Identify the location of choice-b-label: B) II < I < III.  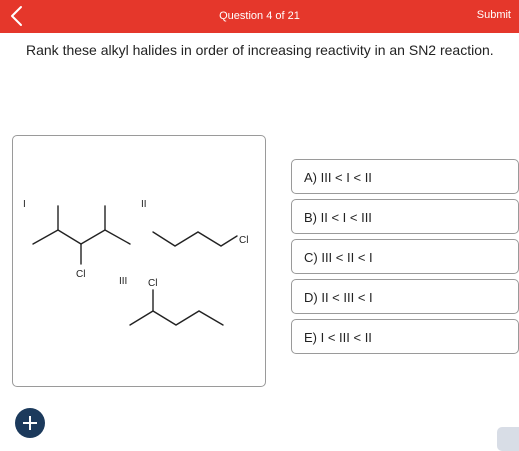
(338, 217).